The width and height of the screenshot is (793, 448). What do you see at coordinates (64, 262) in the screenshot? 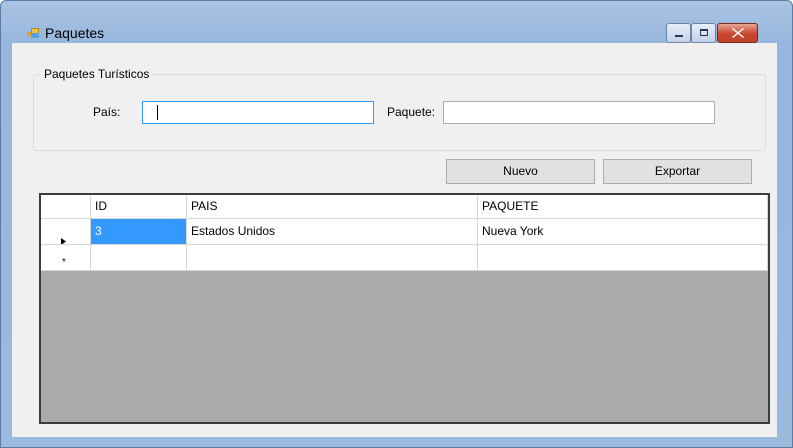
I see `new-row-star-icon: *` at bounding box center [64, 262].